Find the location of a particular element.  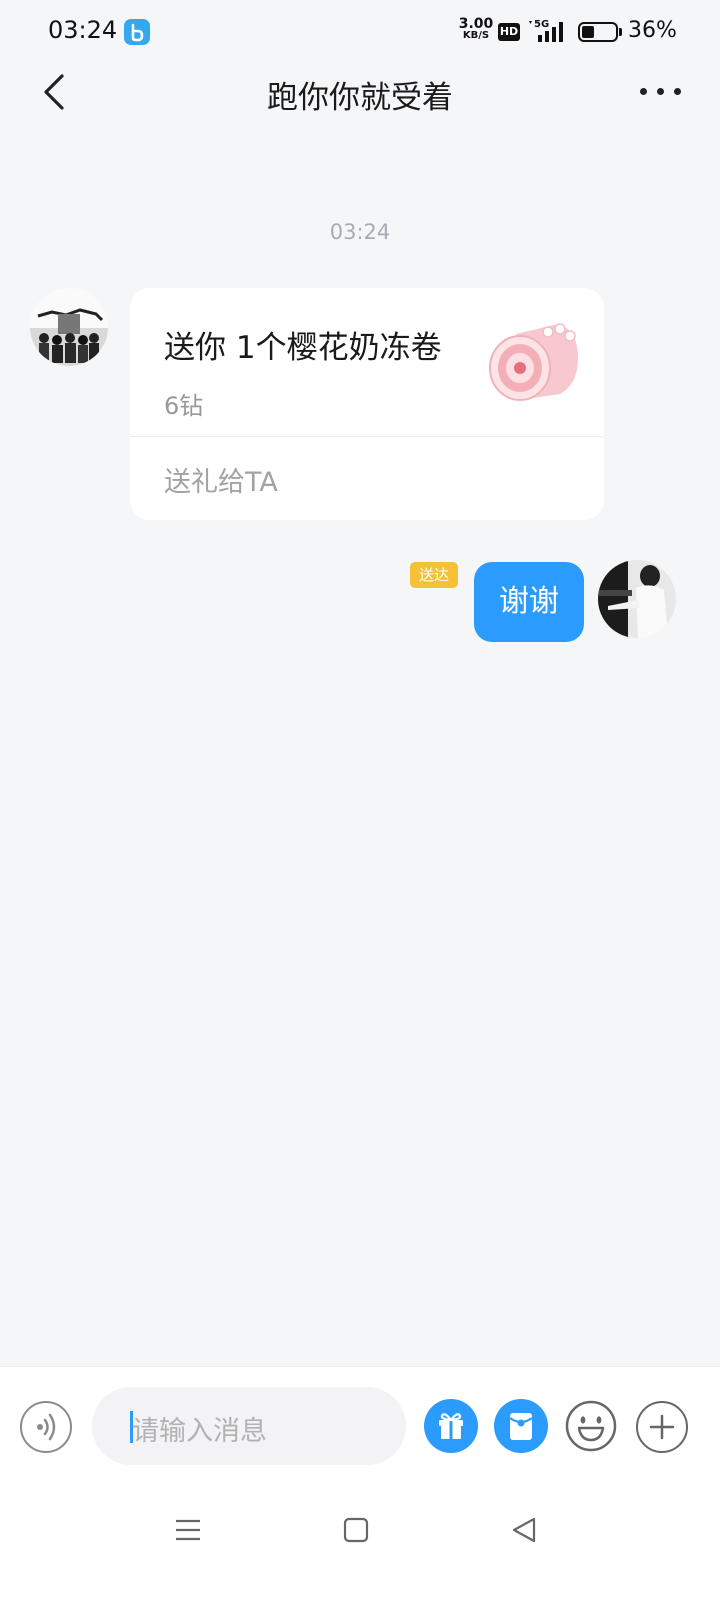

input-bar: 请输入消息 is located at coordinates (360, 1426).